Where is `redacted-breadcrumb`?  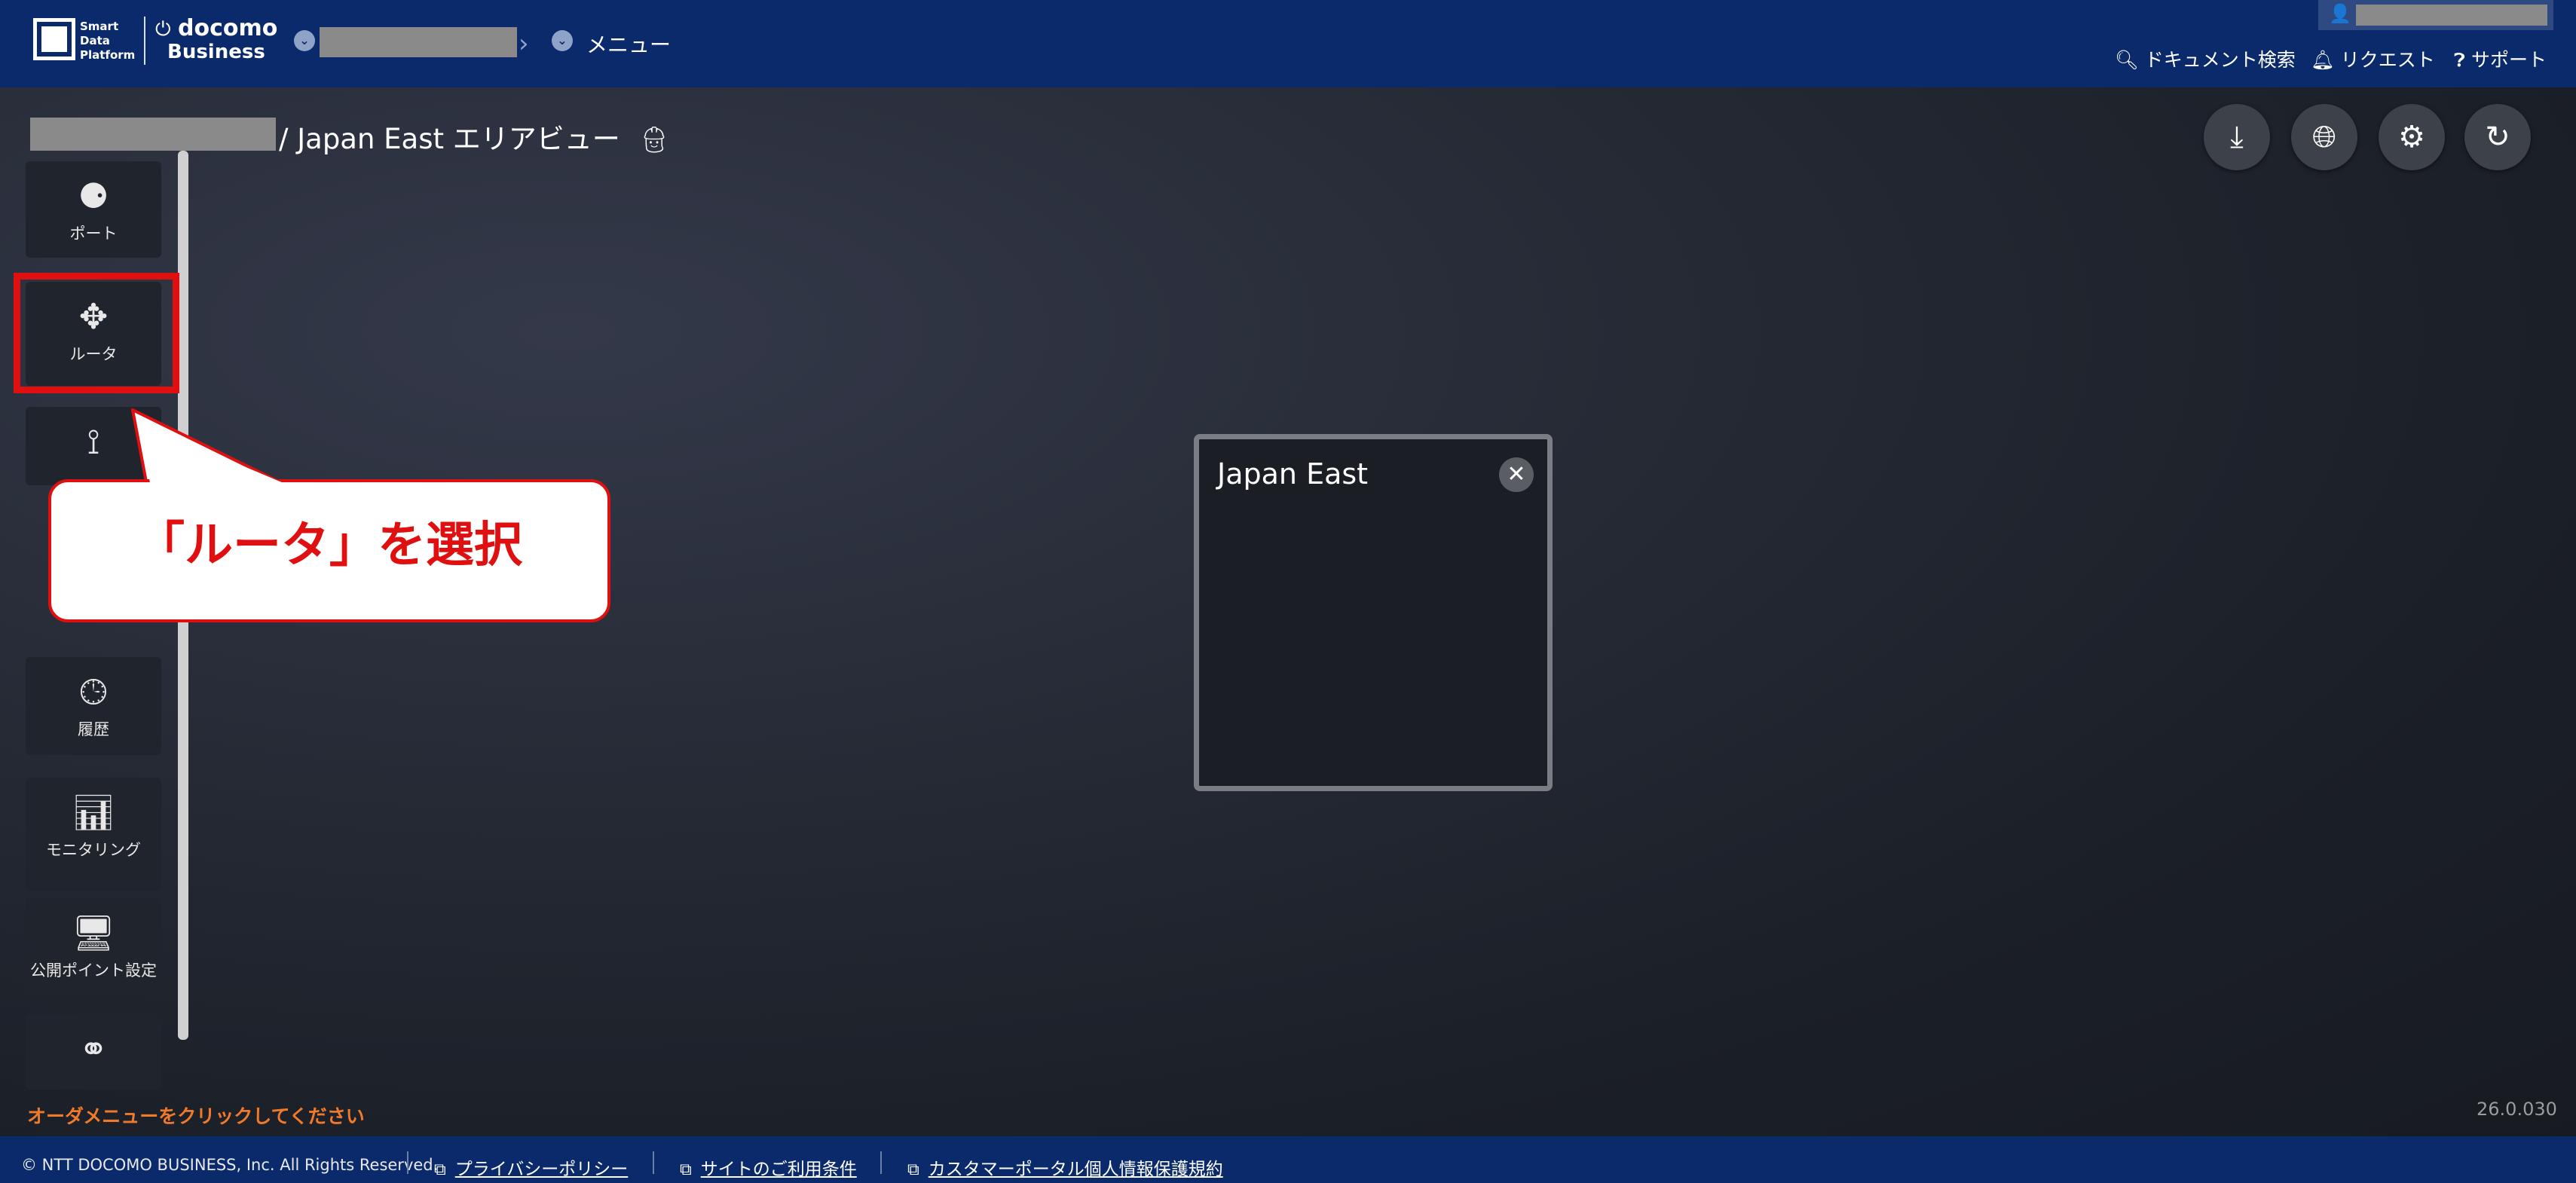
redacted-breadcrumb is located at coordinates (153, 135).